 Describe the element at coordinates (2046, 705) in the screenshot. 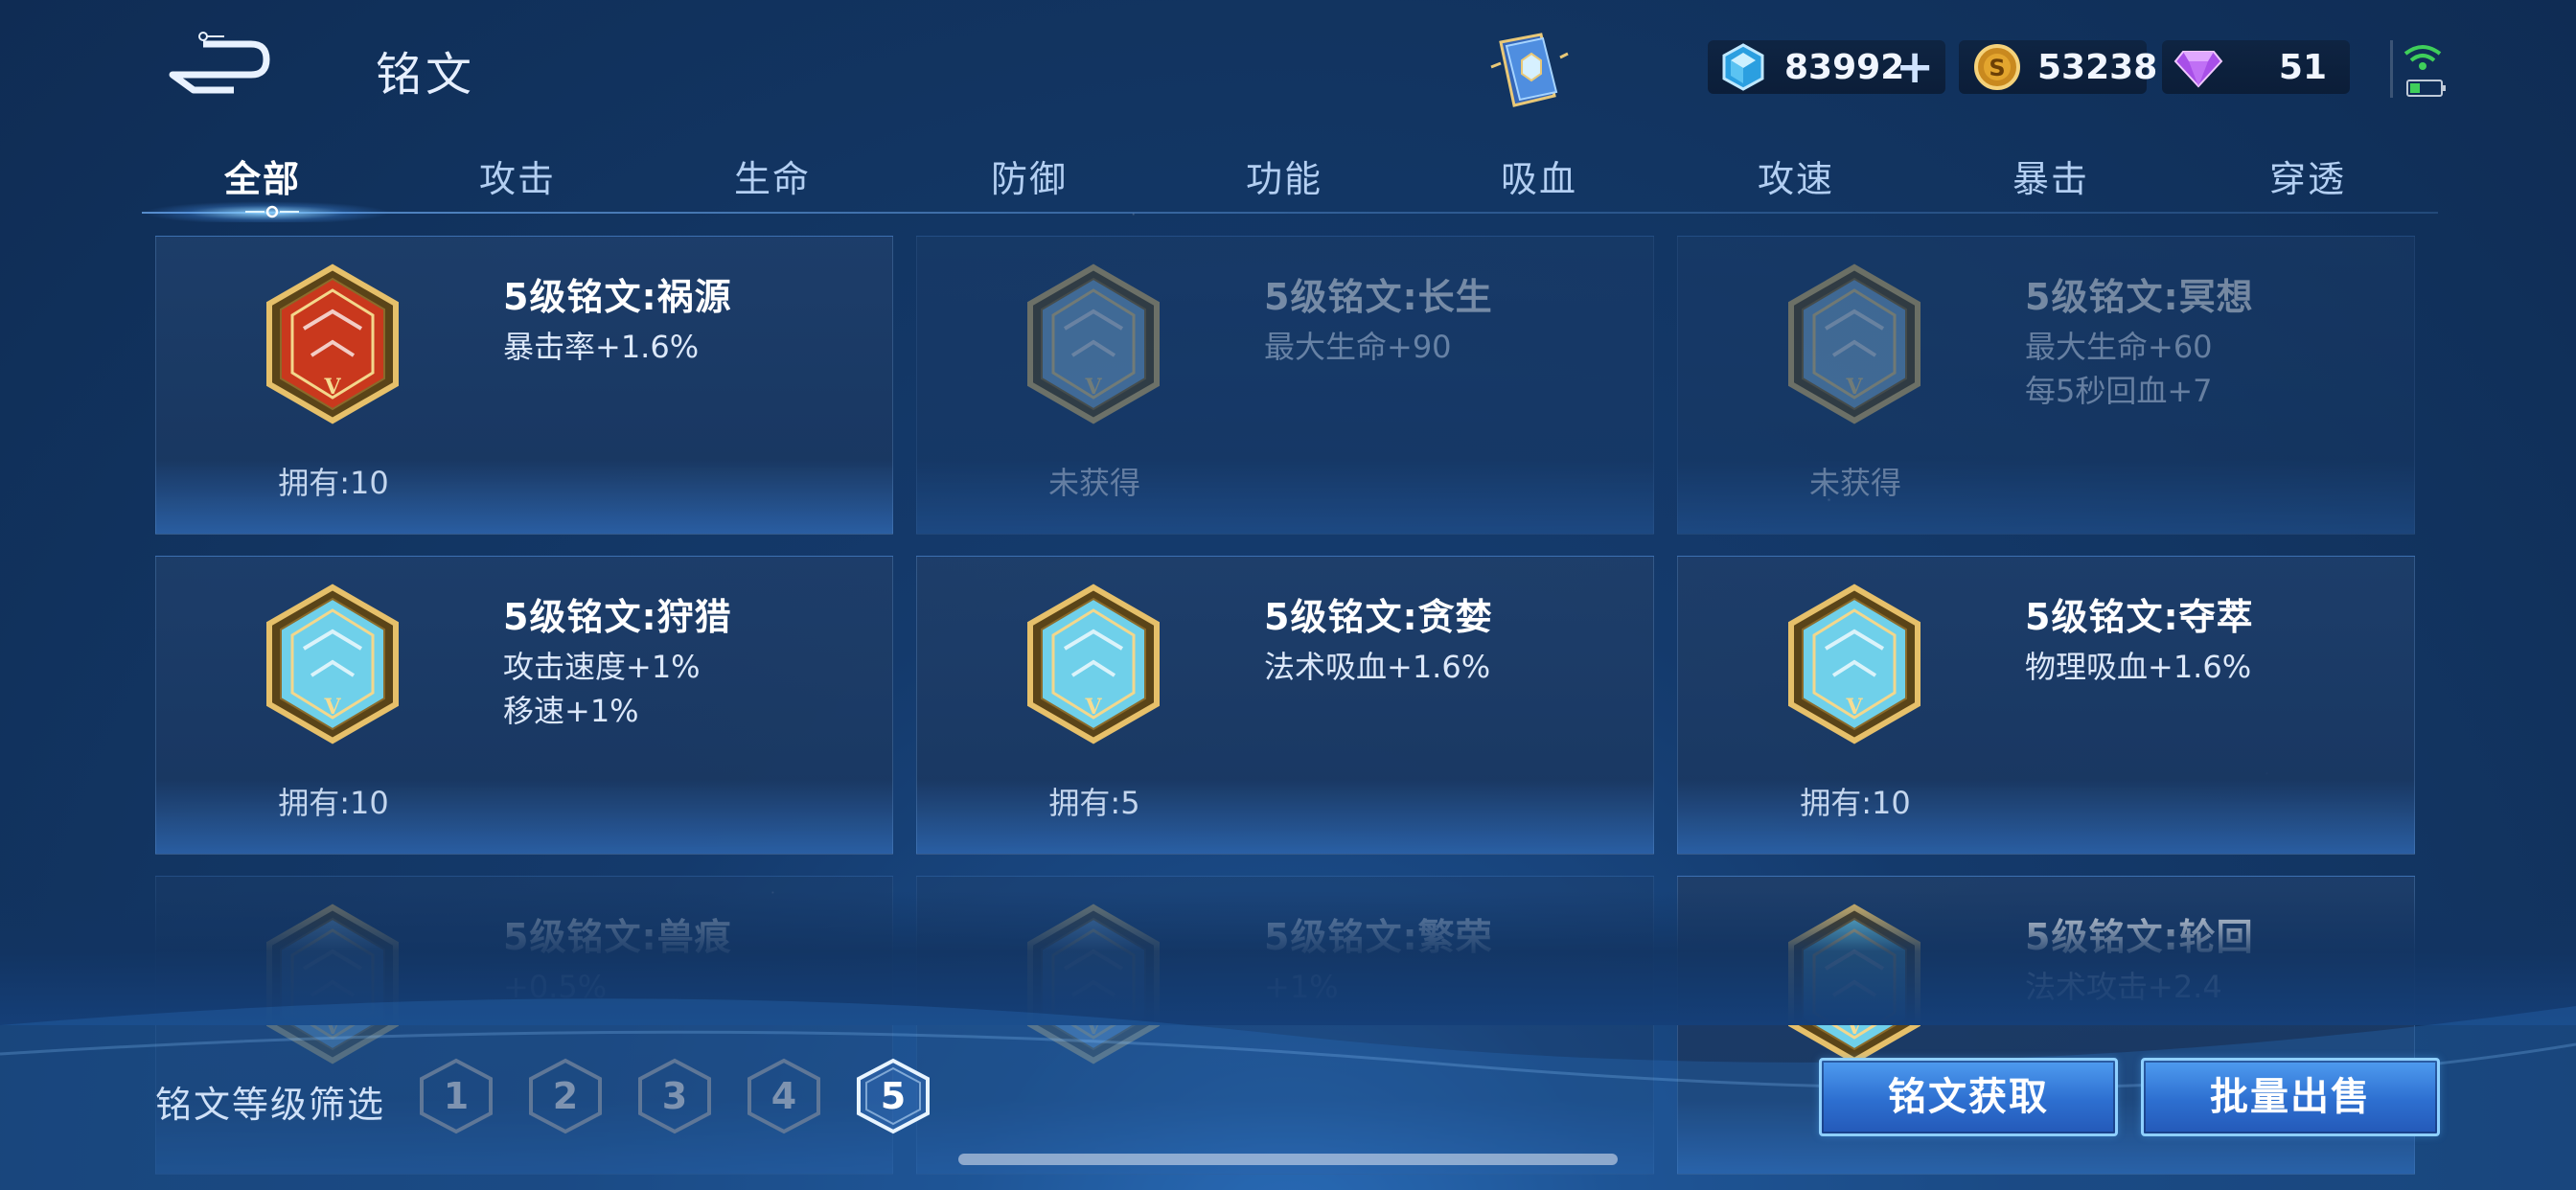

I see `rune-card: V 5级铭文:夺萃 物理吸血+1.6% 拥有:10` at that location.